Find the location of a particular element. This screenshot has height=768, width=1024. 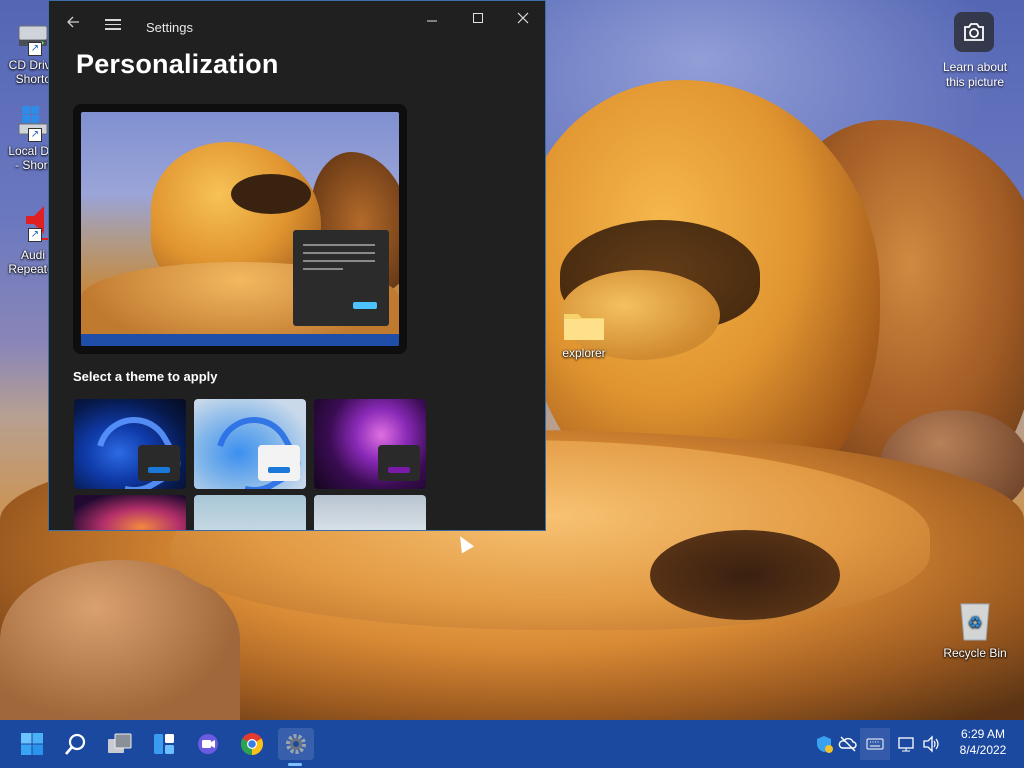

page-title: Personalization is located at coordinates (177, 64).